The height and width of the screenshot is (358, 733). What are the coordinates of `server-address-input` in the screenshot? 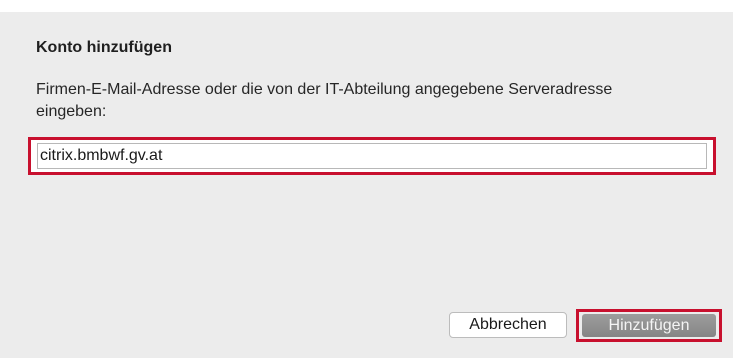 It's located at (372, 156).